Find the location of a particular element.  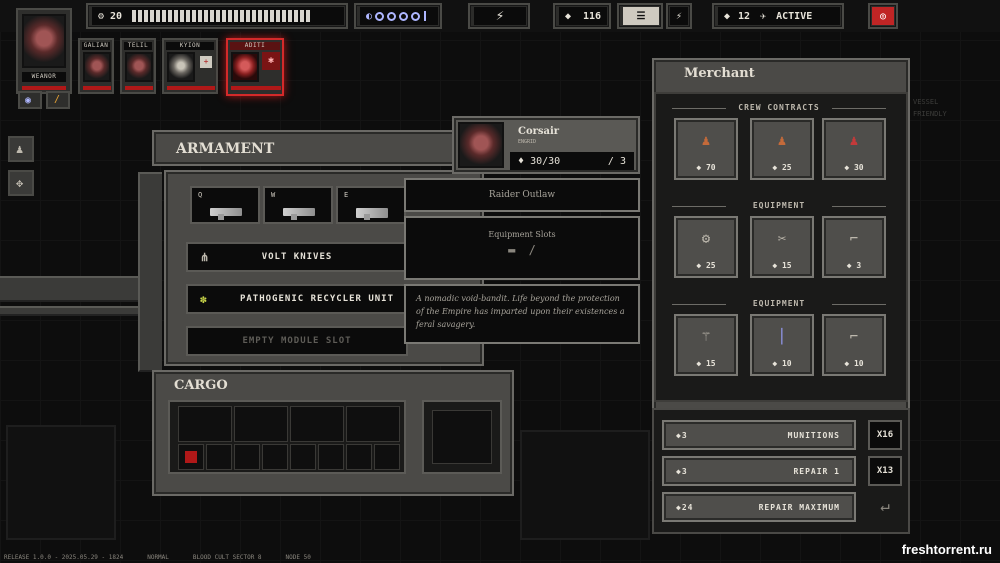

crew-icon: ⚙ is located at coordinates (101, 16).